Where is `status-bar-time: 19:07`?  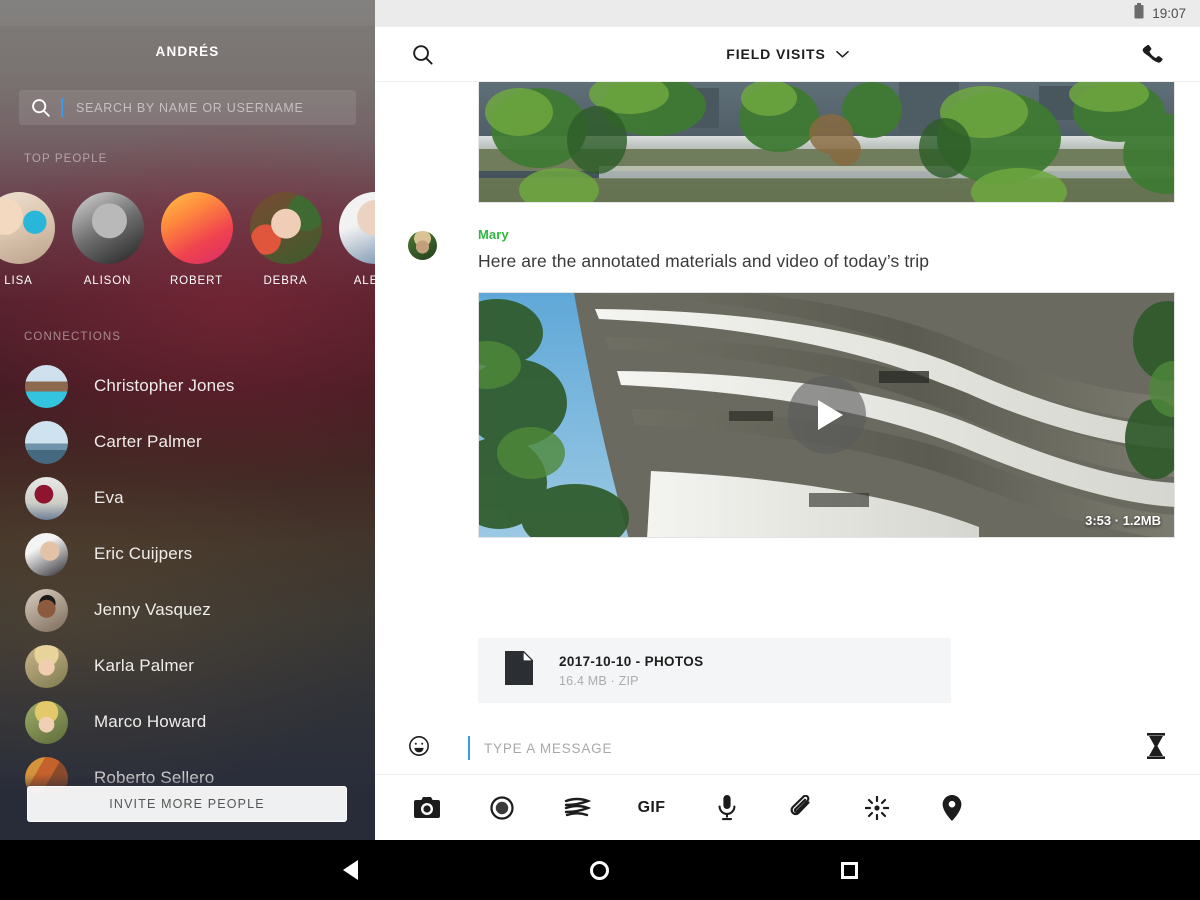 status-bar-time: 19:07 is located at coordinates (1169, 13).